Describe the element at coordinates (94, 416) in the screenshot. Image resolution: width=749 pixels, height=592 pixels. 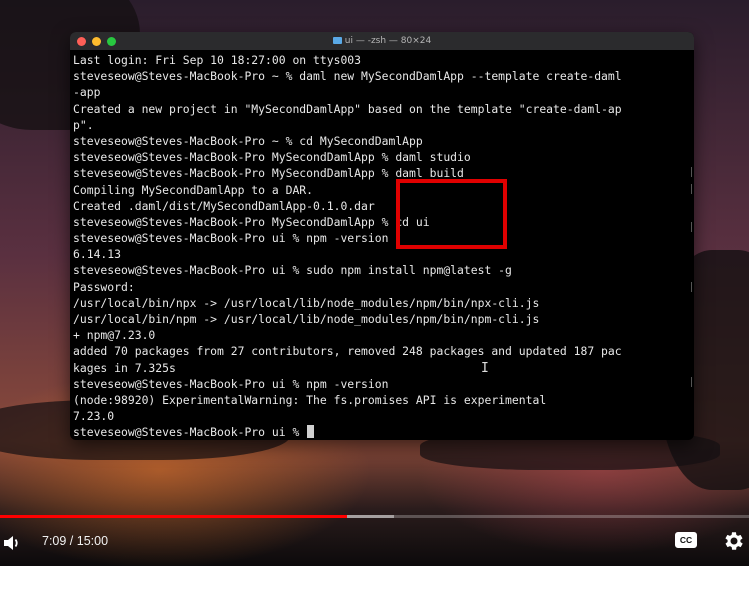
I see `terminal-line-text: 7.23.0` at that location.